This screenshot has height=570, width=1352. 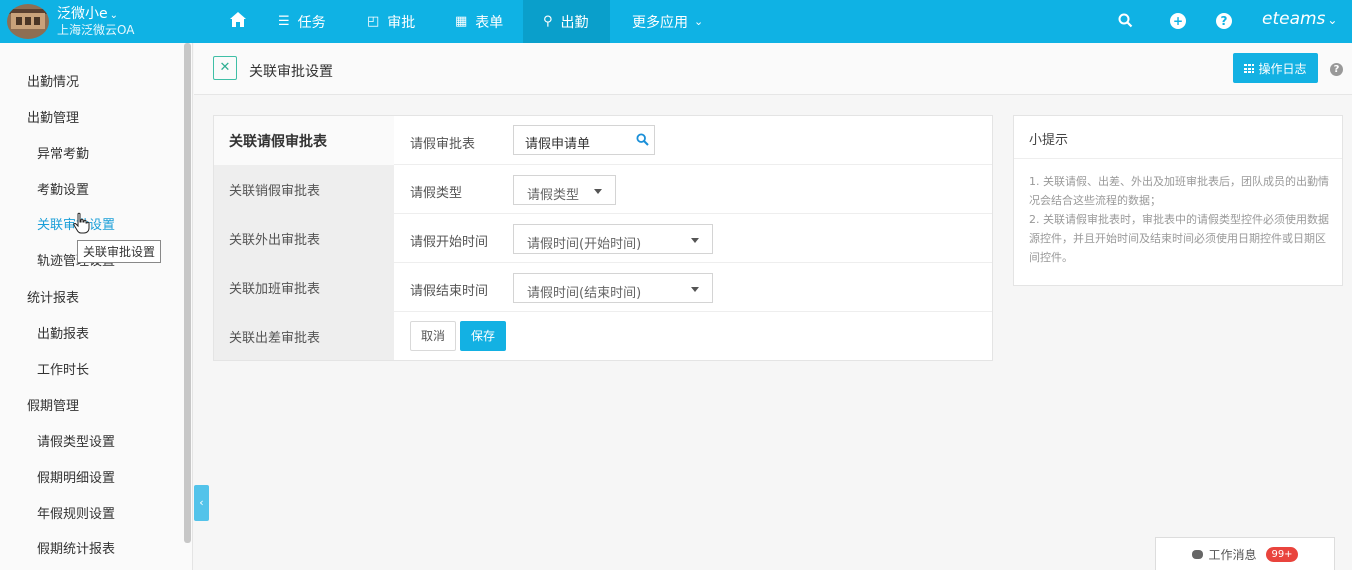 I want to click on nav-tasks: ☰ 任务, so click(x=302, y=21).